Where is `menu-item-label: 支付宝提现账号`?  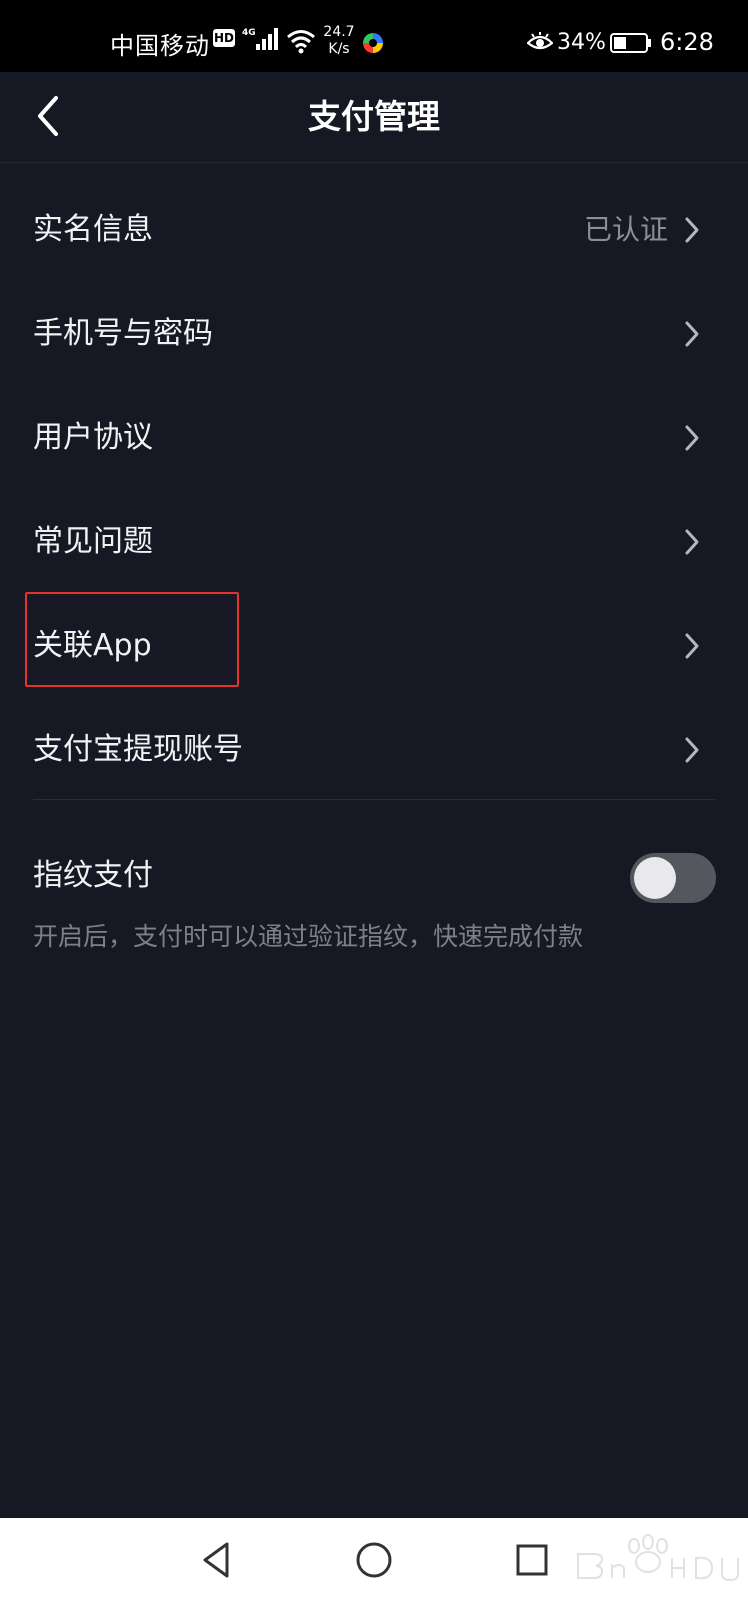
menu-item-label: 支付宝提现账号 is located at coordinates (138, 749).